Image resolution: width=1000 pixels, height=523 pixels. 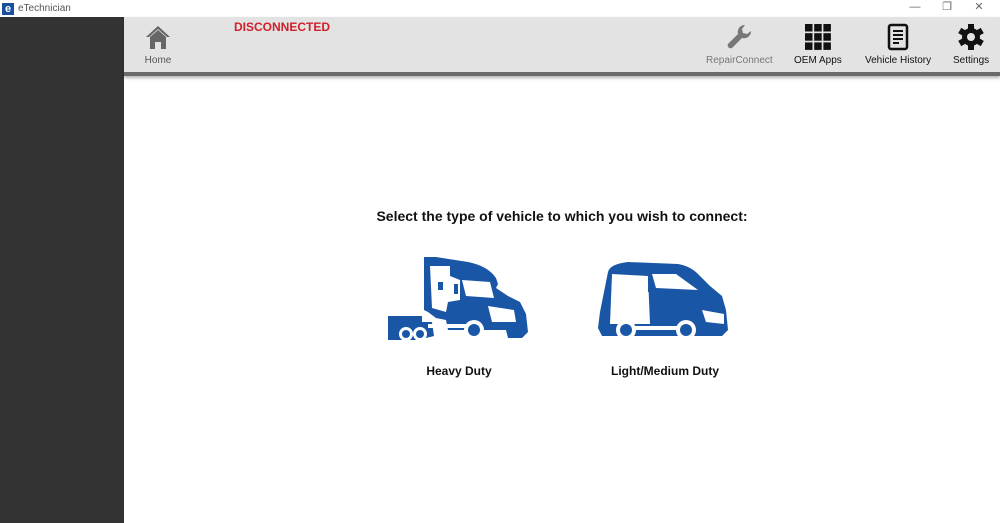 I want to click on oem-apps-button: OEM Apps, so click(x=818, y=44).